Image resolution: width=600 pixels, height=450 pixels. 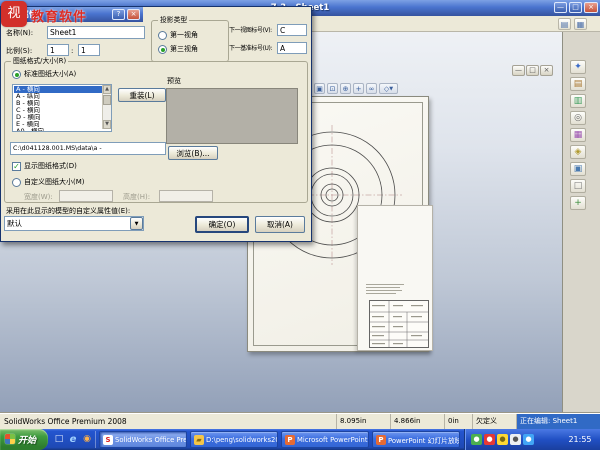 What do you see at coordinates (107, 100) in the screenshot?
I see `scrollbar-thumb` at bounding box center [107, 100].